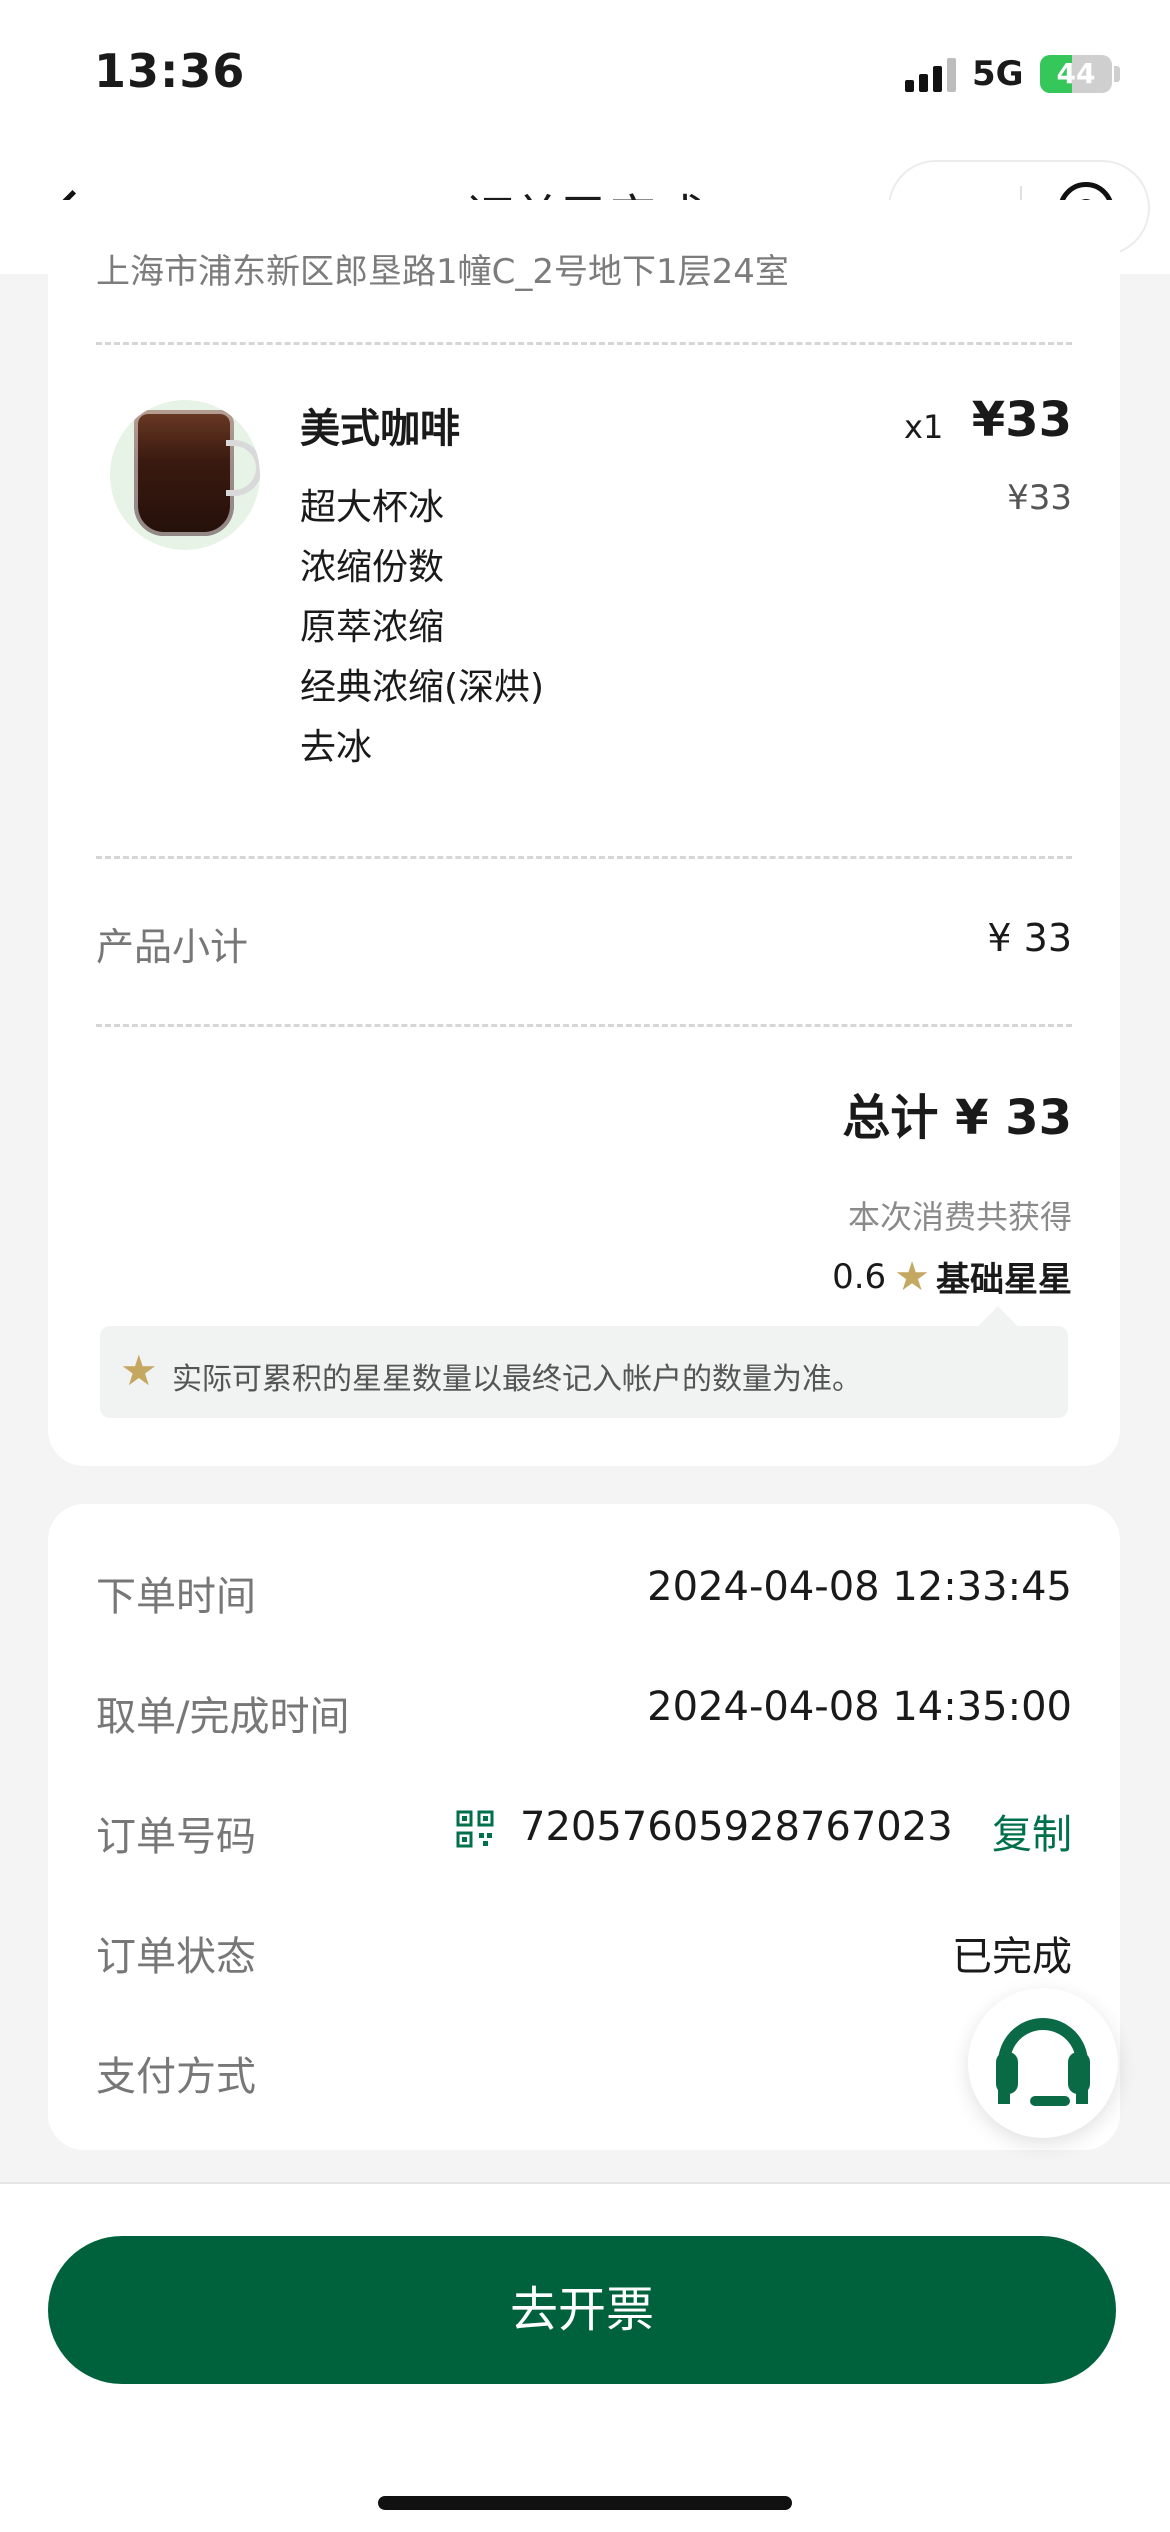 The width and height of the screenshot is (1170, 2532). I want to click on earn-hint: 本次消费共获得, so click(959, 1217).